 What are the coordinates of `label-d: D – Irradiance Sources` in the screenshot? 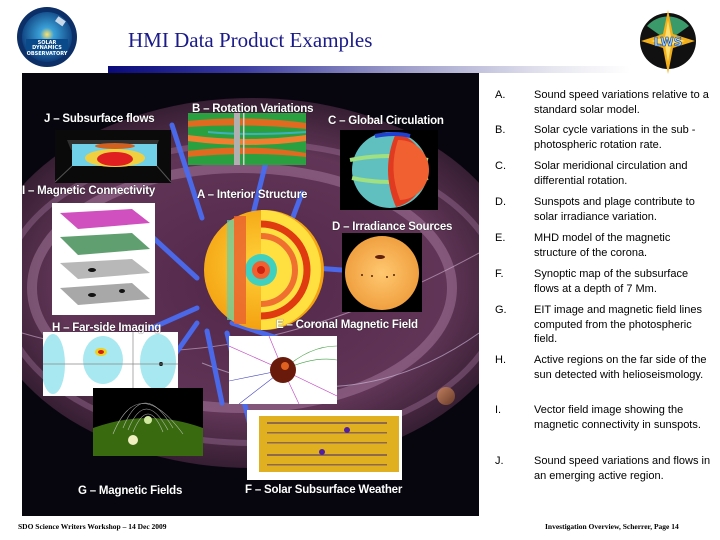 It's located at (392, 227).